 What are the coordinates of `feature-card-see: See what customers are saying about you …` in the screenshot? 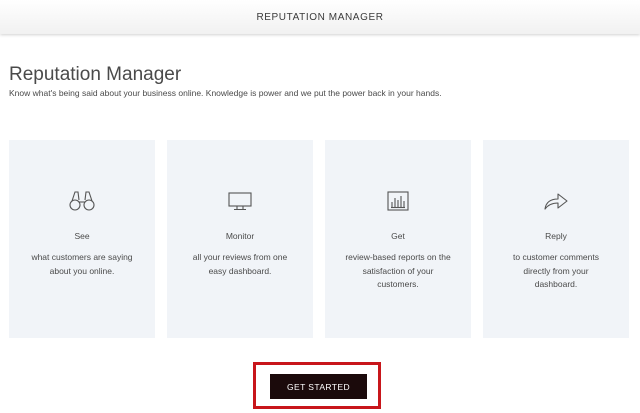 It's located at (82, 239).